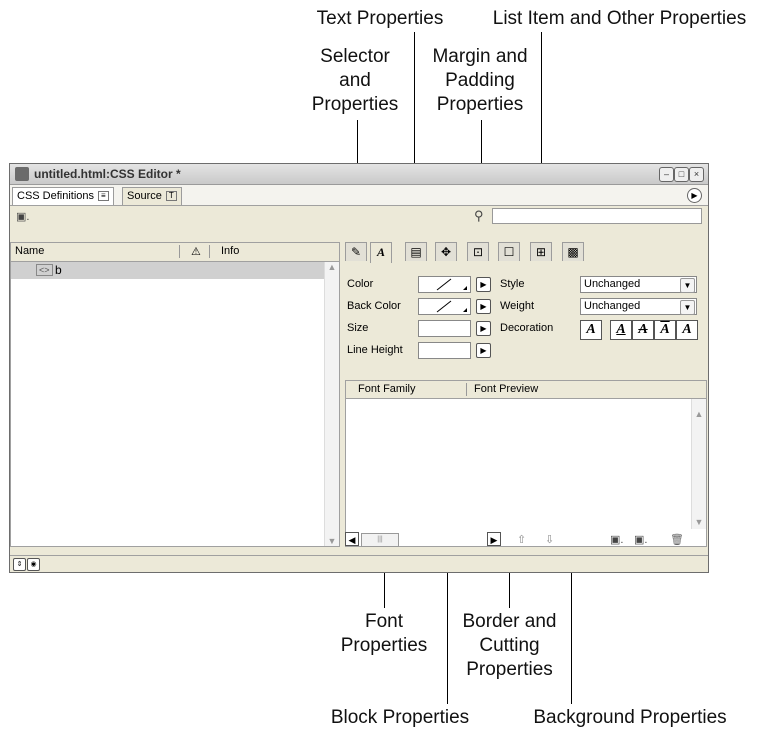 This screenshot has height=733, width=768. I want to click on color-field, so click(444, 284).